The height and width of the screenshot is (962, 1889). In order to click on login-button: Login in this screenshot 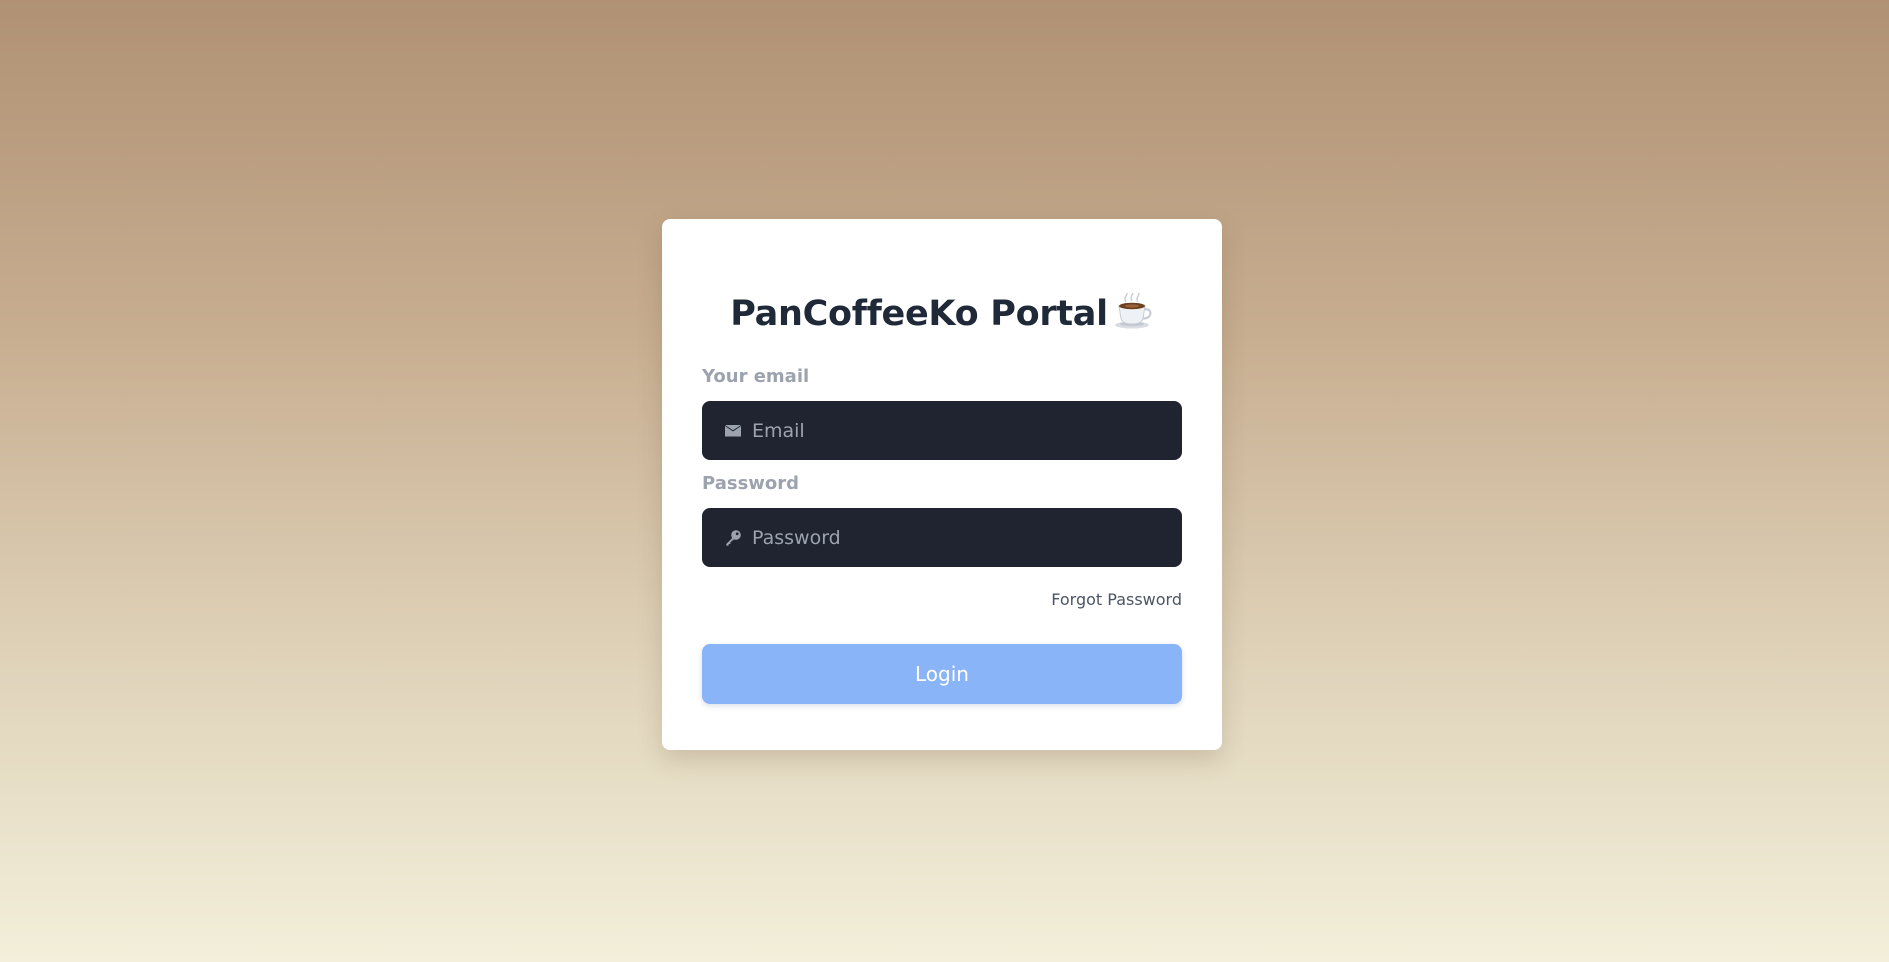, I will do `click(942, 674)`.